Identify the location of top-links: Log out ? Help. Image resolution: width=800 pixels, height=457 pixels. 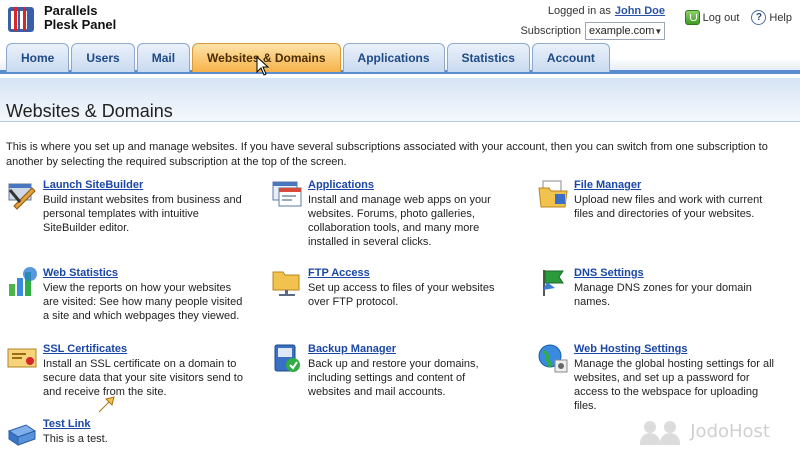
(738, 17).